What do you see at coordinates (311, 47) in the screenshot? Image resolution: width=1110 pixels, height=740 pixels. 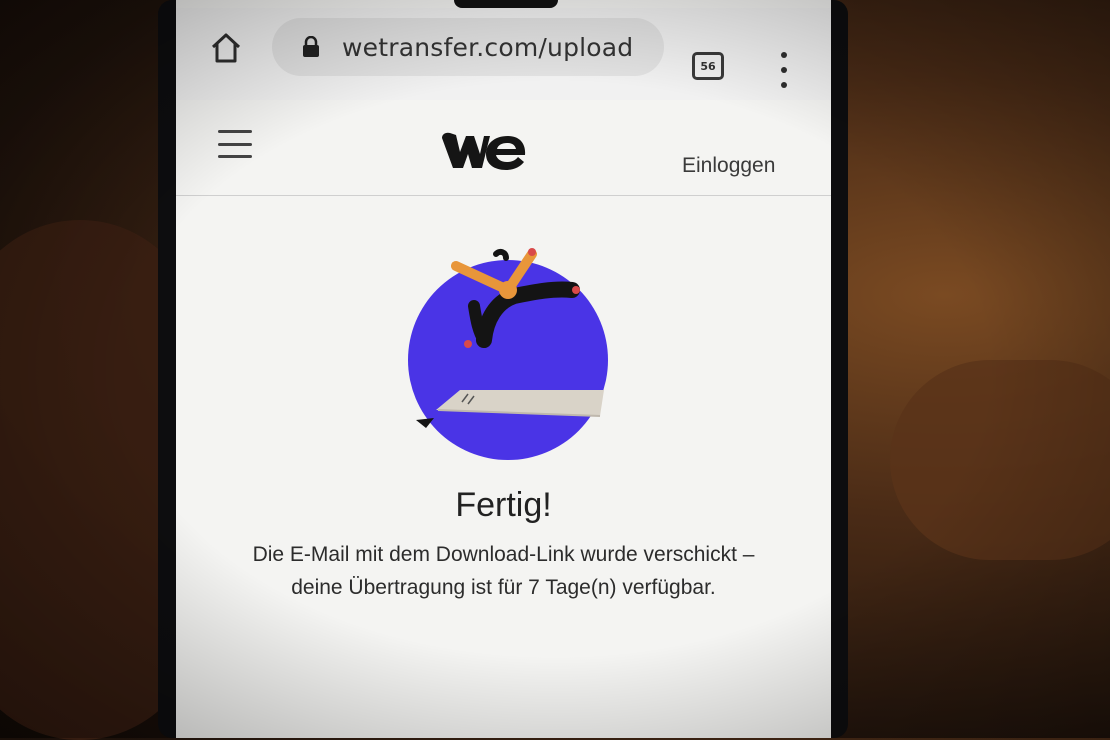 I see `lock-icon` at bounding box center [311, 47].